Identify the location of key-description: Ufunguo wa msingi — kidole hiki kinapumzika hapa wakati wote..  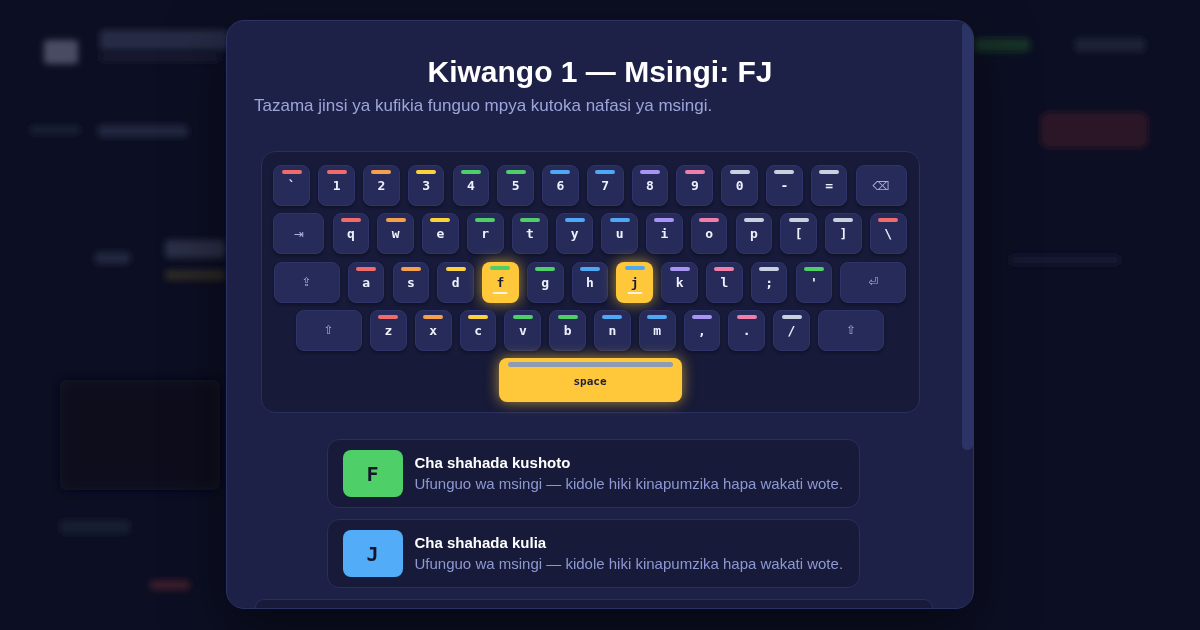
(629, 563).